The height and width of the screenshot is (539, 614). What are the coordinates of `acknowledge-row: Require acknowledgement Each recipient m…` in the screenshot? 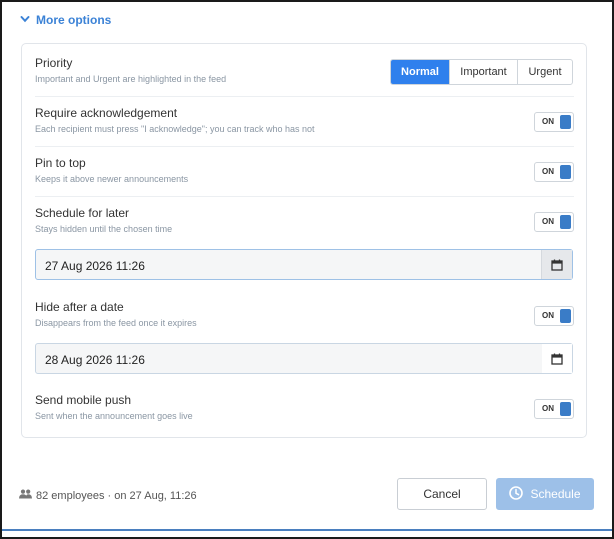 It's located at (304, 126).